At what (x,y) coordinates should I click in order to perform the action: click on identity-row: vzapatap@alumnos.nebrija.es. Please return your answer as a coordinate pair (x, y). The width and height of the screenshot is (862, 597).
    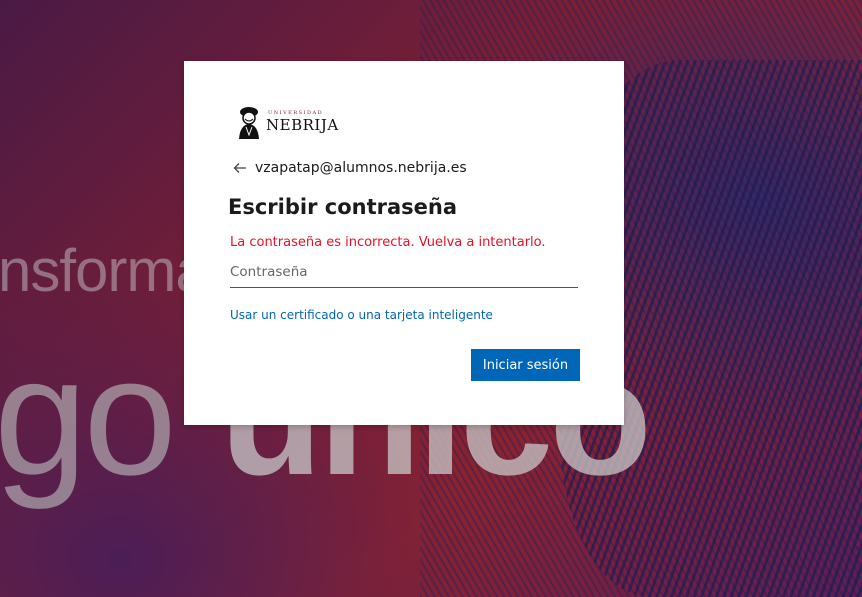
    Looking at the image, I should click on (349, 168).